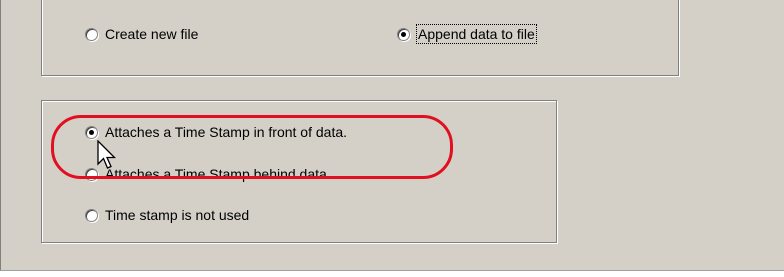  What do you see at coordinates (107, 154) in the screenshot?
I see `arrow-cursor-icon` at bounding box center [107, 154].